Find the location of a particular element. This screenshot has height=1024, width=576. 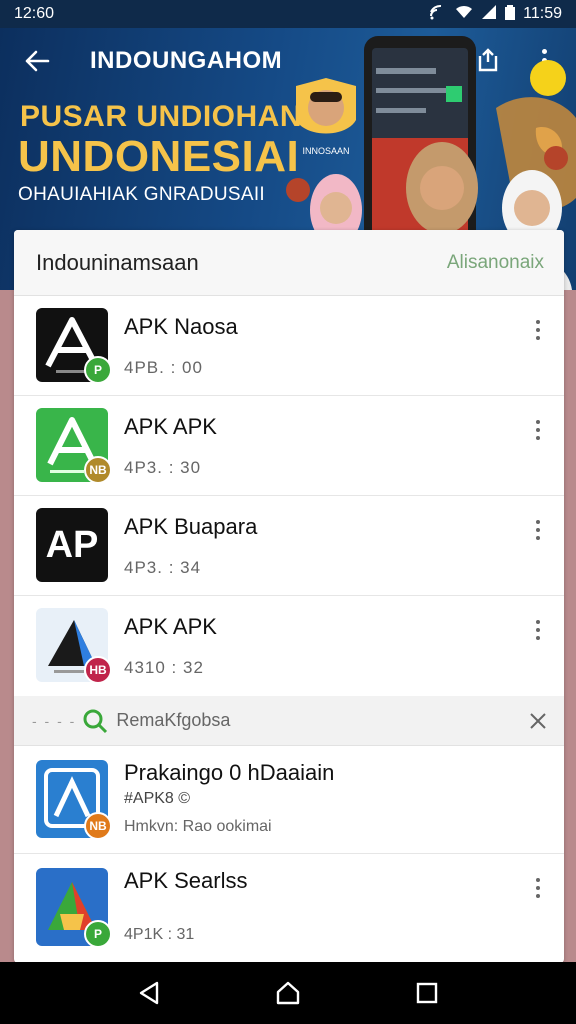

system-nav-bar is located at coordinates (288, 993).